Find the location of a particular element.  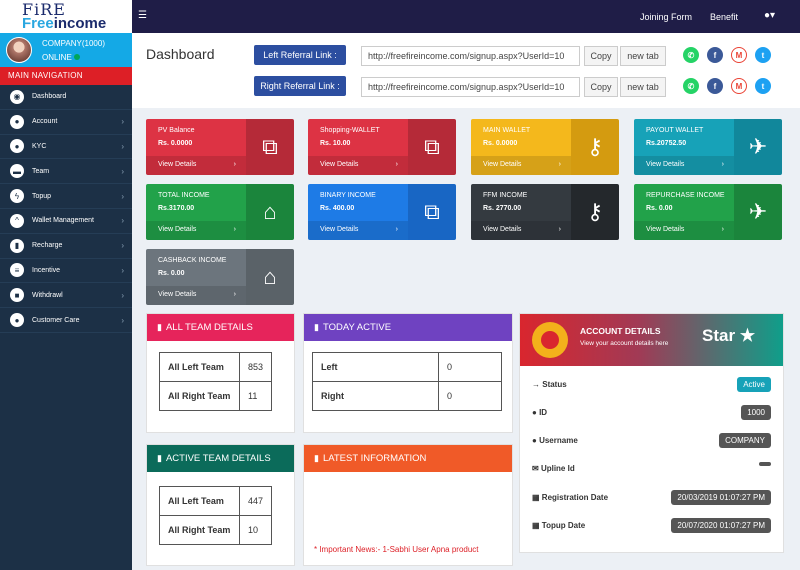

username-label: Username is located at coordinates (558, 440).